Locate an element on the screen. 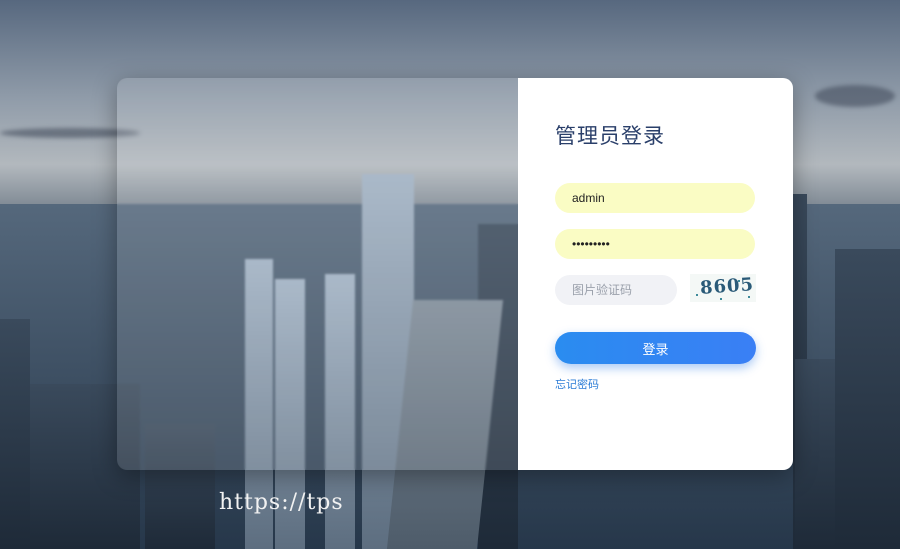  login-title: 管理员登录 is located at coordinates (610, 136).